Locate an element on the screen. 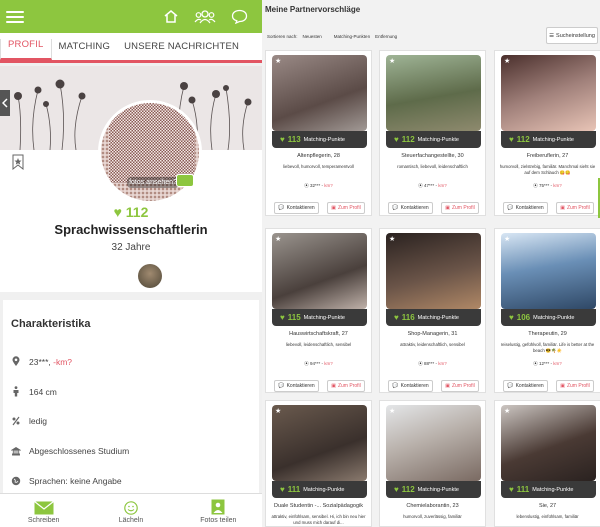 Image resolution: width=600 pixels, height=527 pixels. smile-icon is located at coordinates (131, 508).